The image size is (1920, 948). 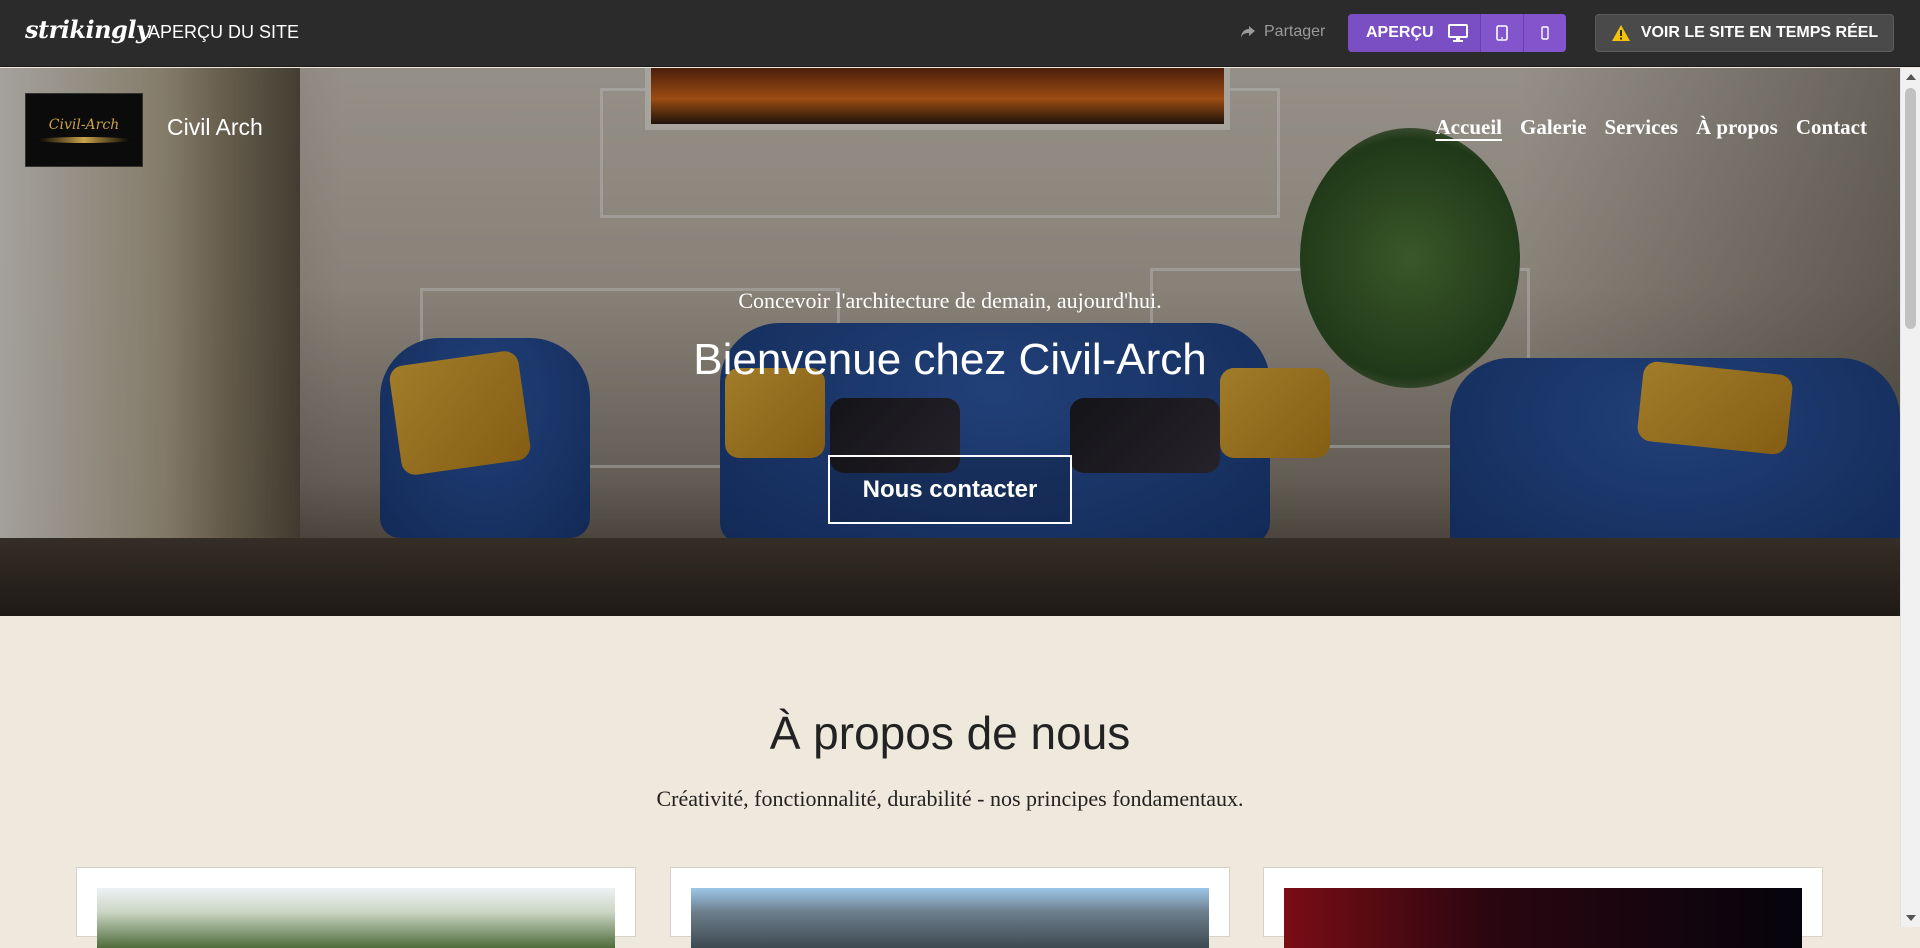 I want to click on nav-link-contact: Contact, so click(x=1831, y=127).